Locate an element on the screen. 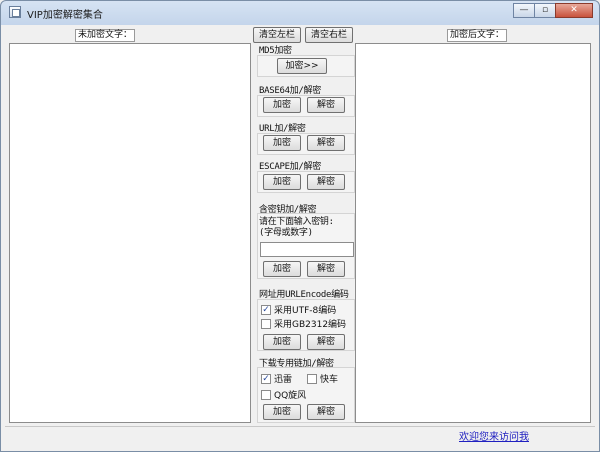  download-decrypt-button: 解密 is located at coordinates (326, 412).